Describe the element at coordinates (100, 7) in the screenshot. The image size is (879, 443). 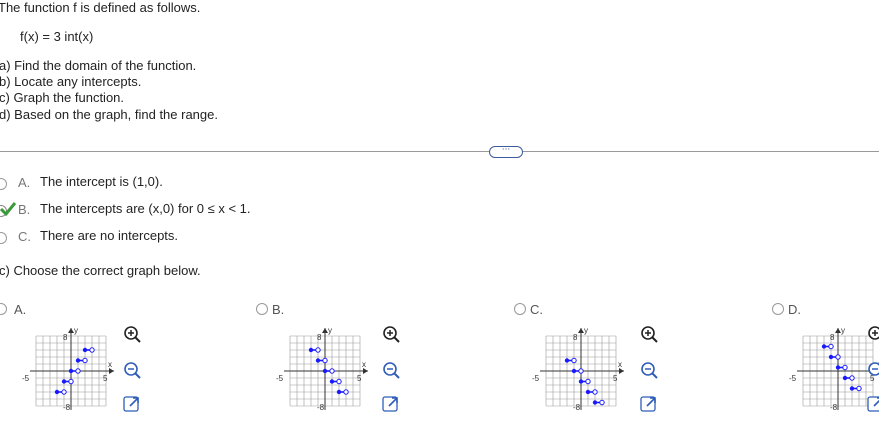
I see `problem-intro: The function f is defined as follows.` at that location.